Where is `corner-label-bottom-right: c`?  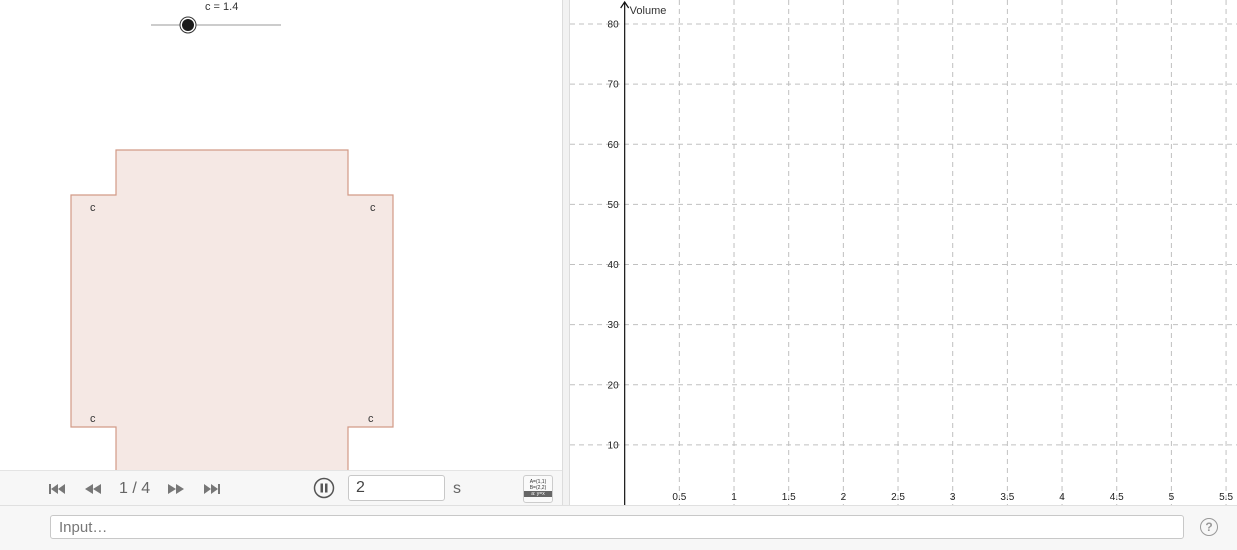 corner-label-bottom-right: c is located at coordinates (371, 419).